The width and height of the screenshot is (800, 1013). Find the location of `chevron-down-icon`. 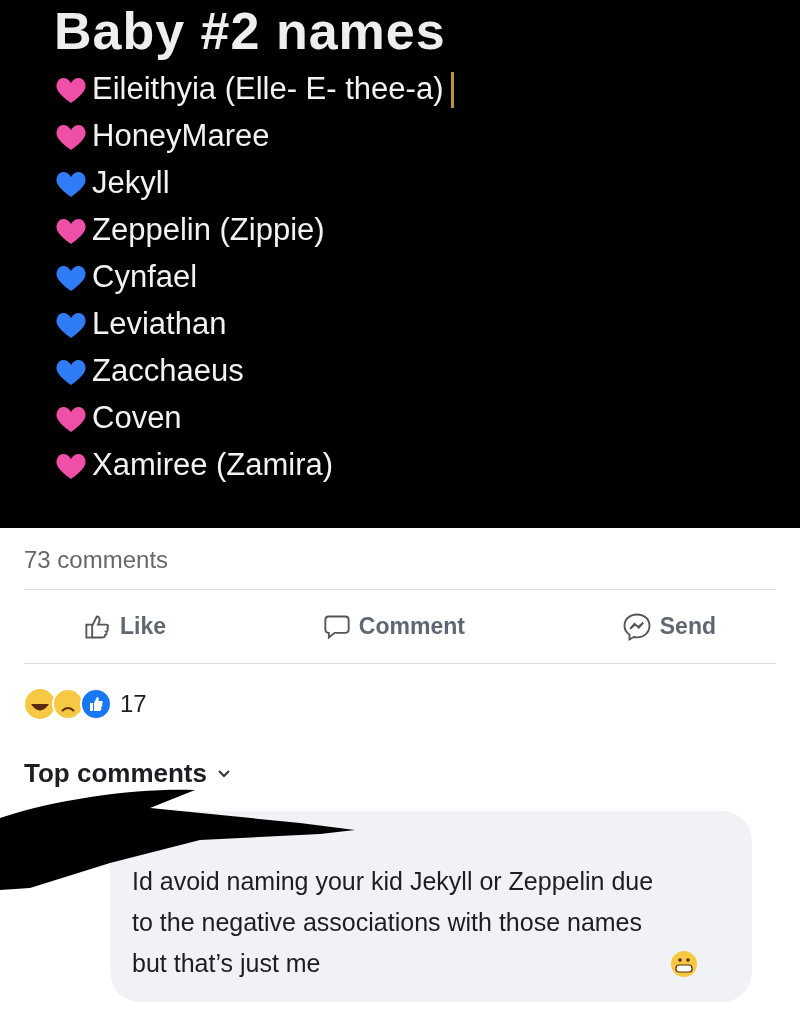

chevron-down-icon is located at coordinates (224, 773).